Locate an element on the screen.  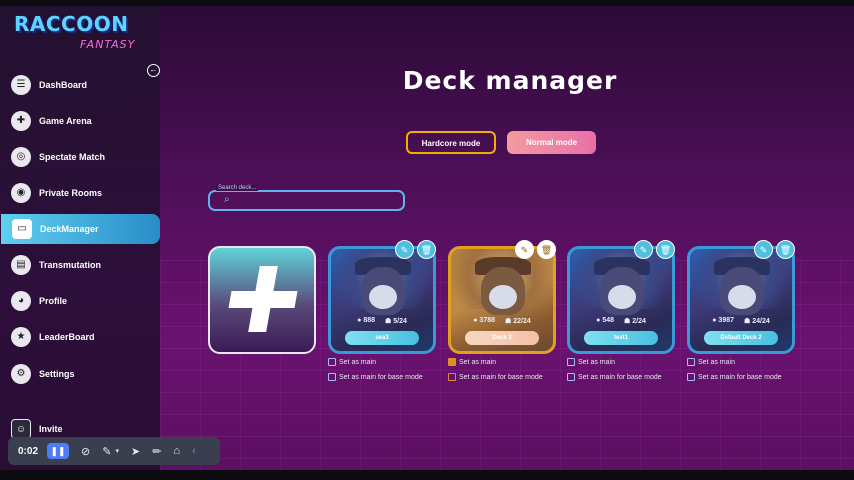
recording-time: 0:02 is located at coordinates (28, 451).